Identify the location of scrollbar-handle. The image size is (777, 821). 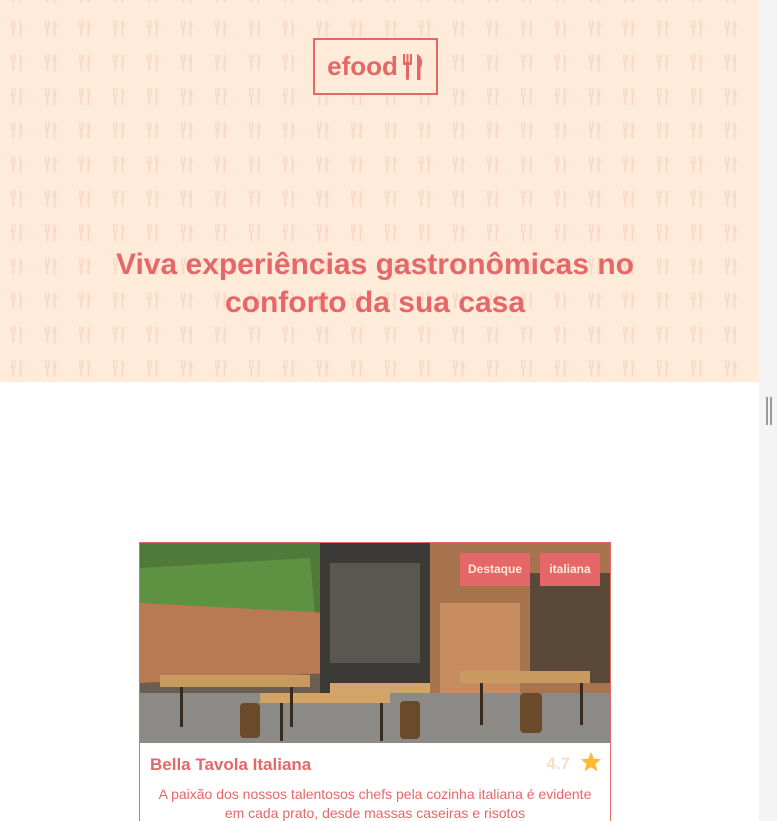
(769, 411).